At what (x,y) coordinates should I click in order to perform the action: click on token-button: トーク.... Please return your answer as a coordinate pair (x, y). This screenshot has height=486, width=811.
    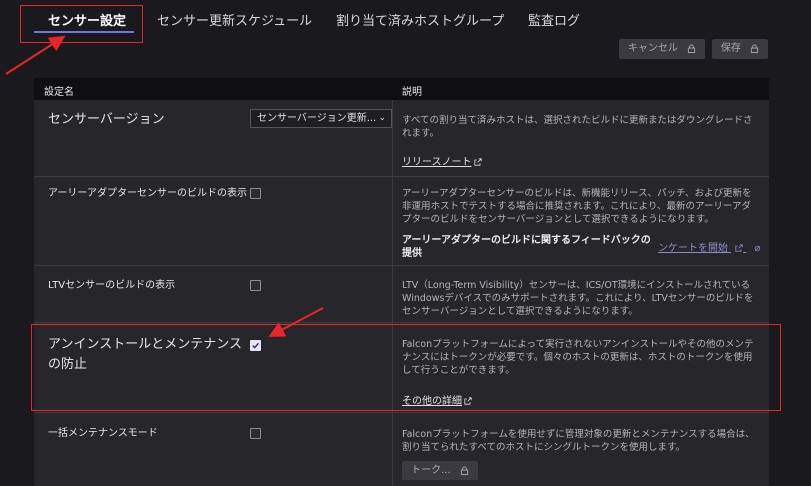
    Looking at the image, I should click on (440, 470).